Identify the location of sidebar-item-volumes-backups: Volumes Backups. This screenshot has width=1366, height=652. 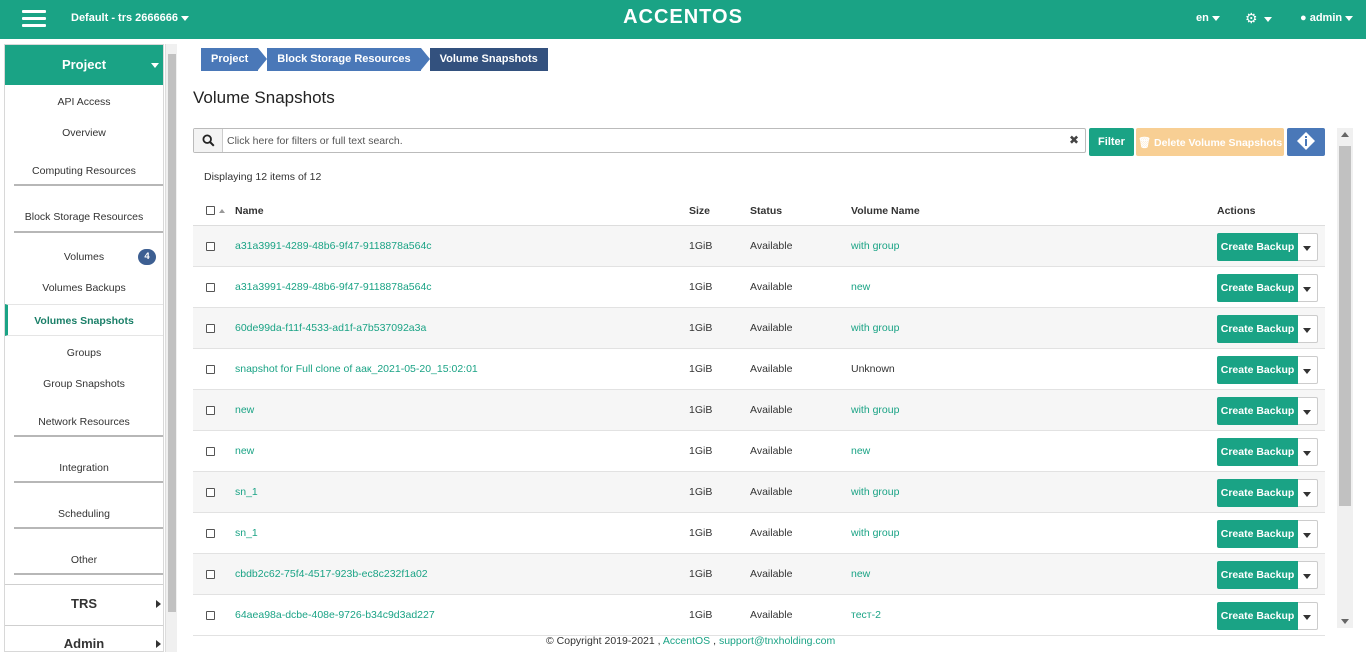
(84, 288).